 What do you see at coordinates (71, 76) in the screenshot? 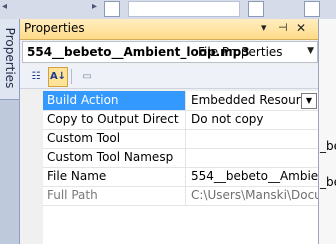
I see `toolbar-separator` at bounding box center [71, 76].